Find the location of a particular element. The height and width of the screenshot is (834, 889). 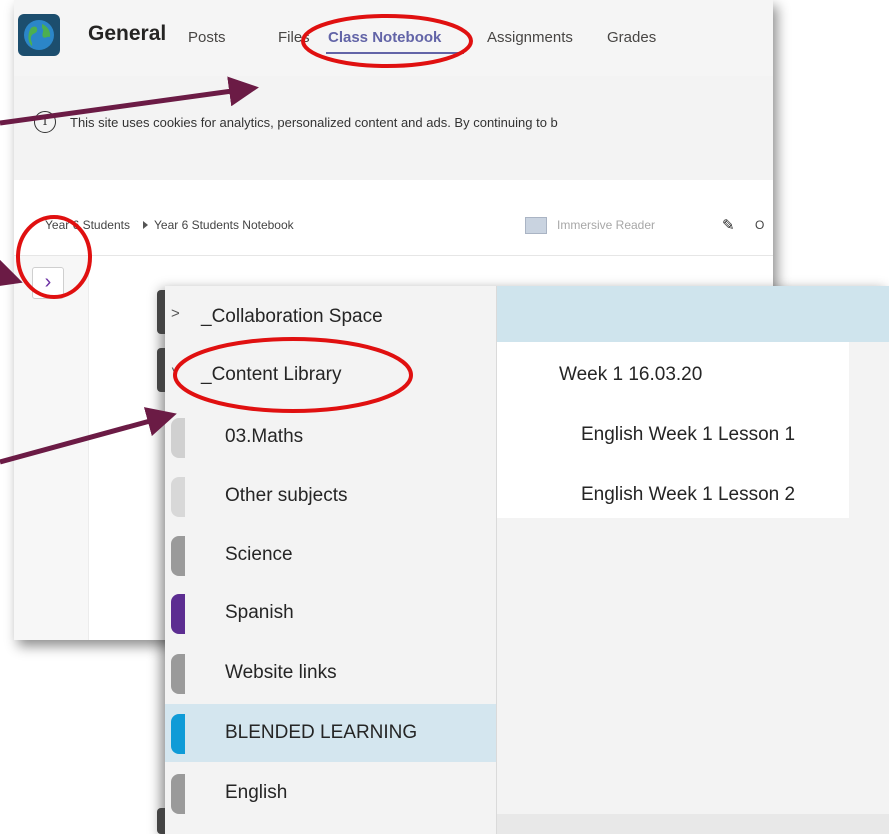

team-avatar is located at coordinates (39, 35).